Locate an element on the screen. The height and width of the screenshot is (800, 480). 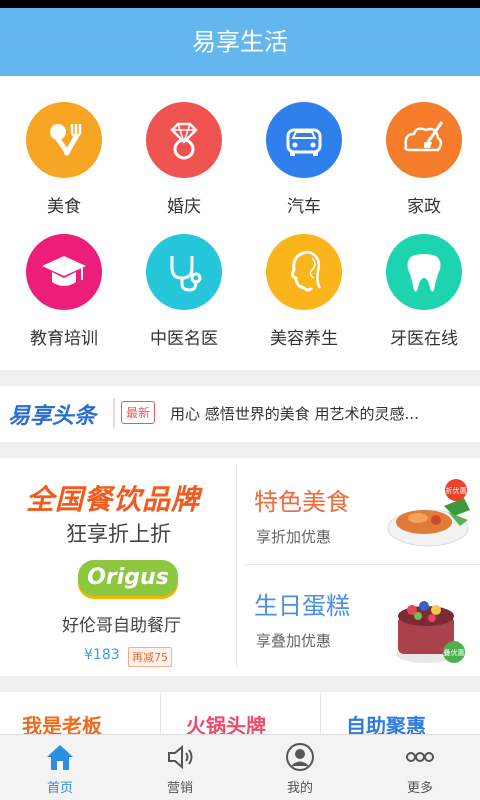
discount-tag: 再减75 is located at coordinates (150, 657).